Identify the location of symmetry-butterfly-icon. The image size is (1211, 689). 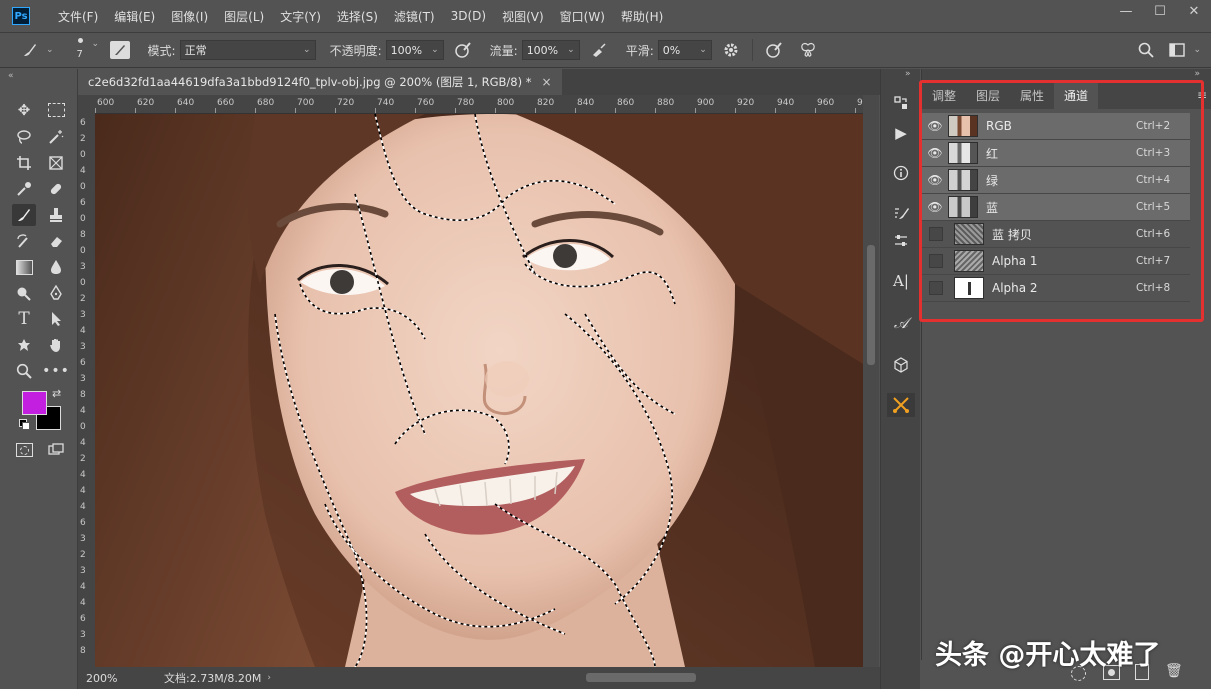
(808, 50).